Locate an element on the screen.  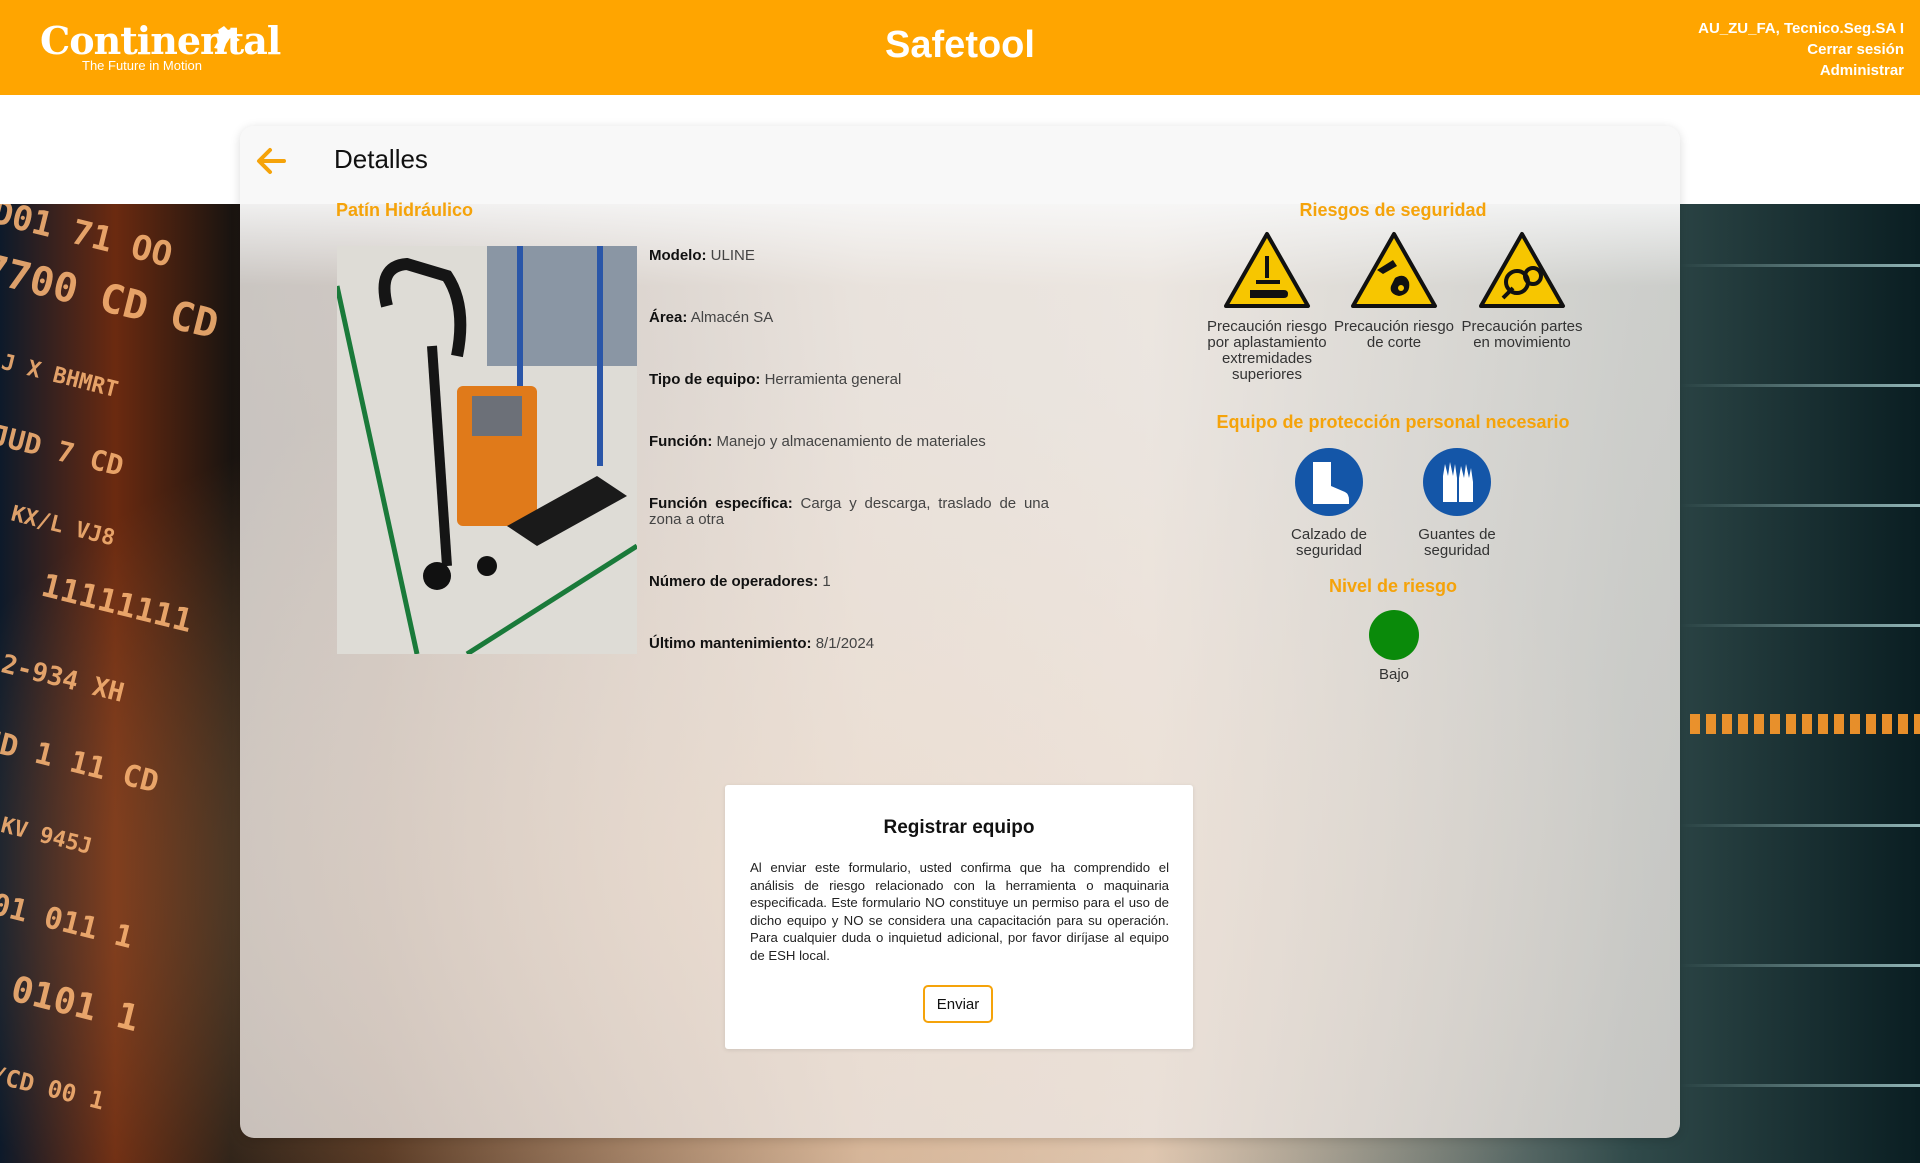
risk-level-title: Nivel de riesgo is located at coordinates (1393, 586).